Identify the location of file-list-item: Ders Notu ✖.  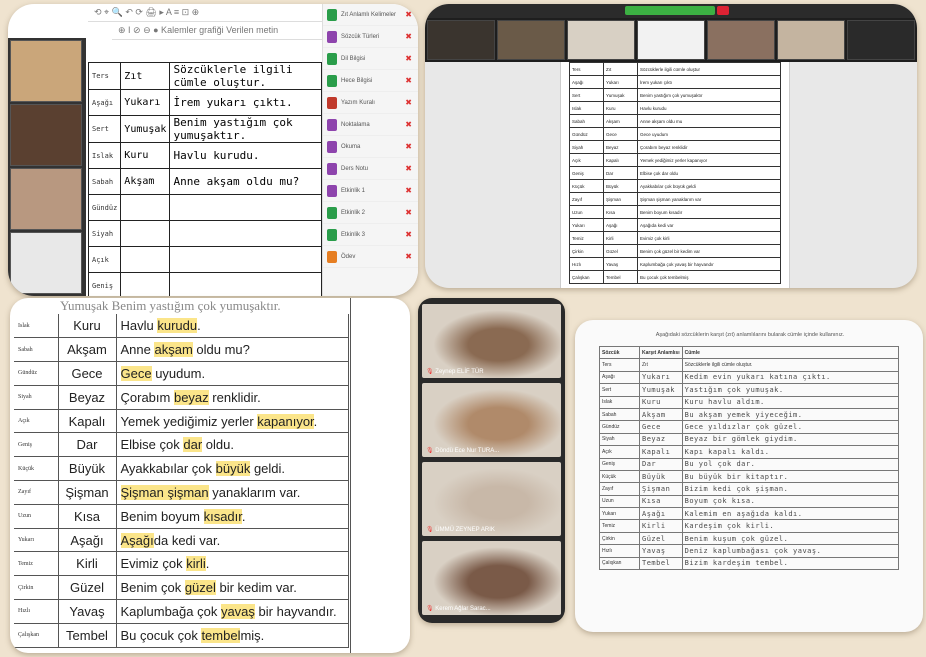
(370, 169).